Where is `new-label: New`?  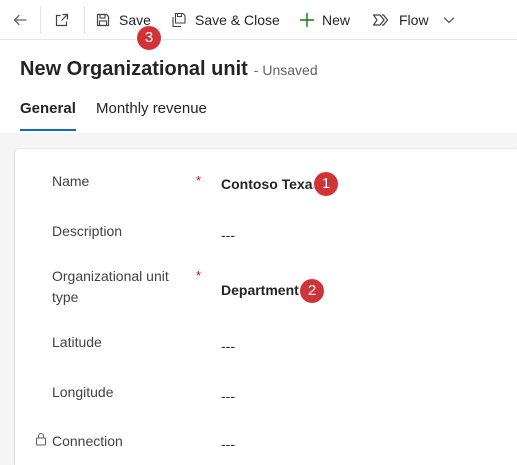 new-label: New is located at coordinates (336, 20).